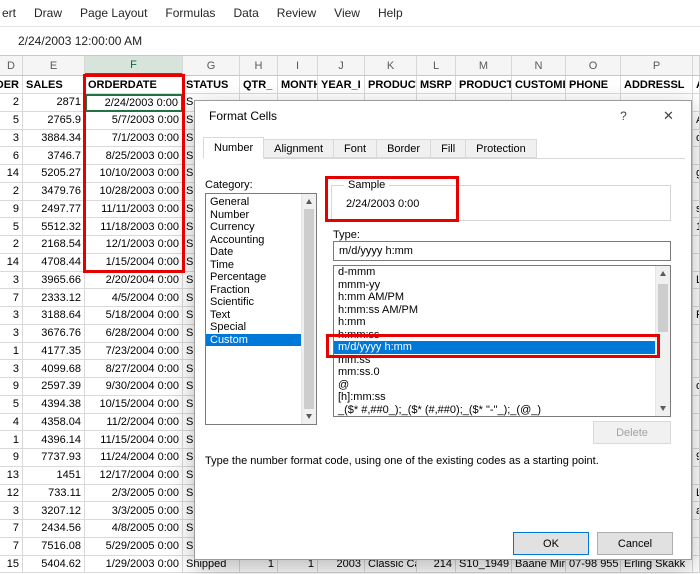  Describe the element at coordinates (11, 138) in the screenshot. I see `cell-D-3: 3` at that location.